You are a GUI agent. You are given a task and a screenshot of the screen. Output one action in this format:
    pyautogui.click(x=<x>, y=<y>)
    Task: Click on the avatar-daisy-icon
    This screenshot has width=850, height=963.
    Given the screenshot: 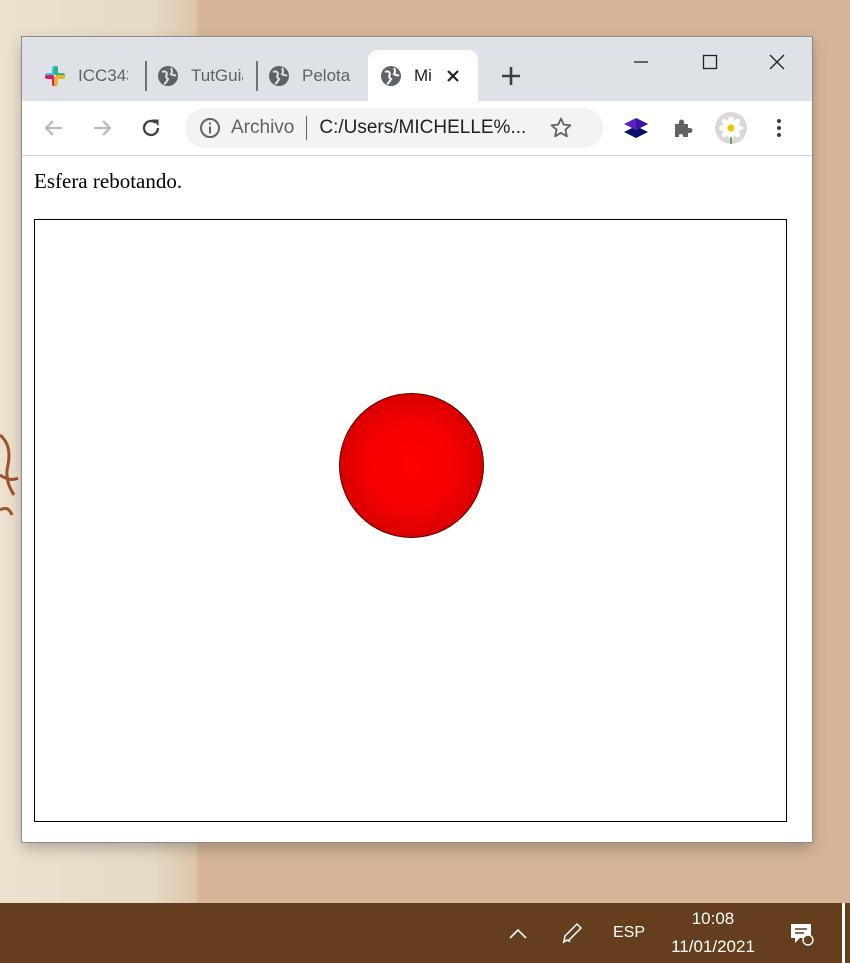 What is the action you would take?
    pyautogui.click(x=731, y=128)
    